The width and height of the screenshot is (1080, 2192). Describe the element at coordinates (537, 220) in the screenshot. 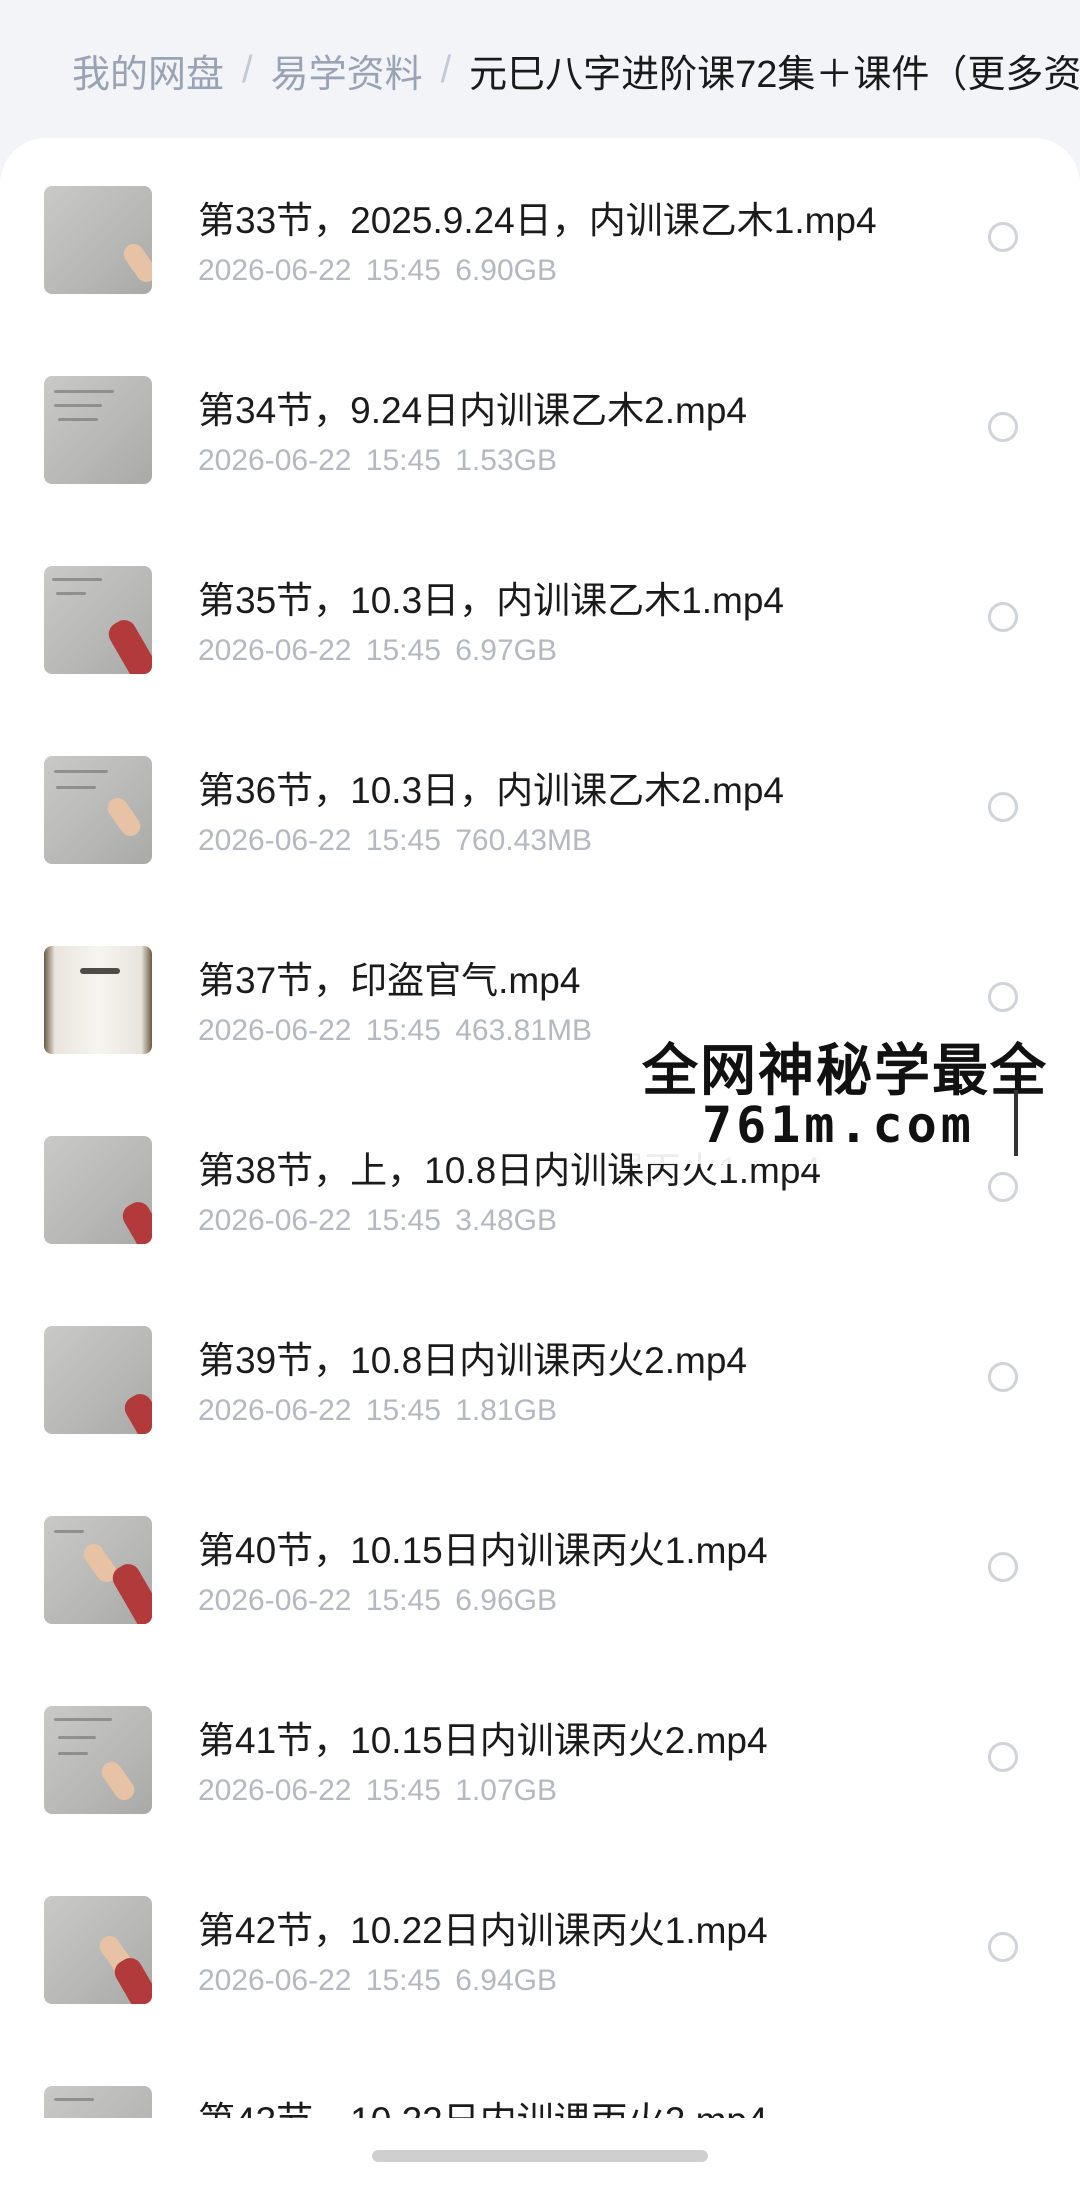

I see `file-name: 第33节，2025.9.24日，内训课乙木1.mp4` at that location.